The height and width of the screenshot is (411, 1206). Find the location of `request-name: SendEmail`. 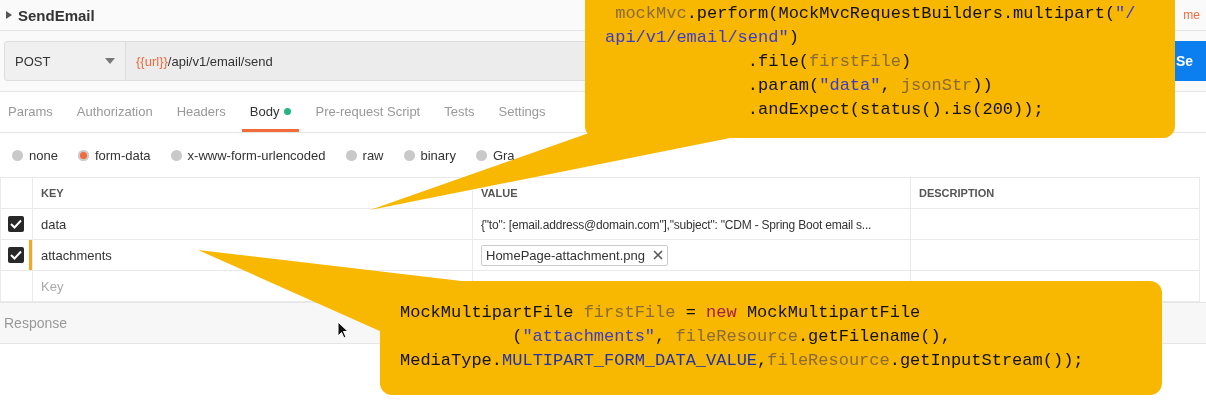

request-name: SendEmail is located at coordinates (56, 15).